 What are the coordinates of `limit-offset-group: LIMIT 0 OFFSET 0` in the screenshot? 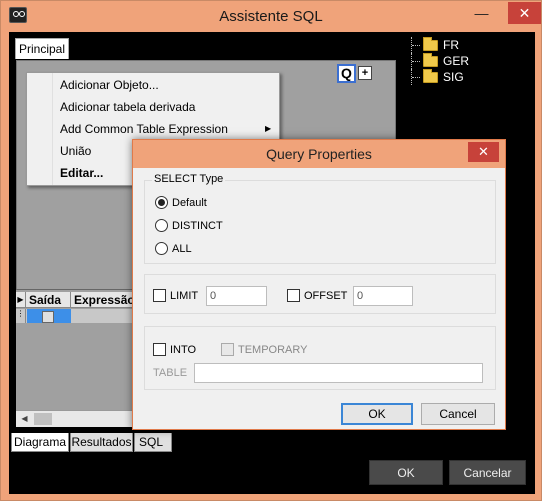 It's located at (320, 294).